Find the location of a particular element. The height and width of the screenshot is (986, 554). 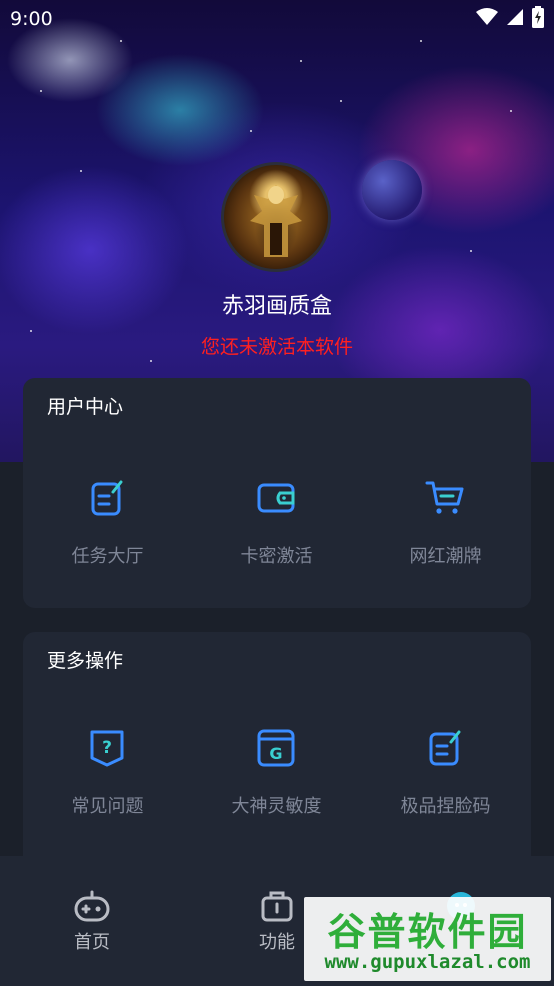

battery-icon is located at coordinates (538, 19).